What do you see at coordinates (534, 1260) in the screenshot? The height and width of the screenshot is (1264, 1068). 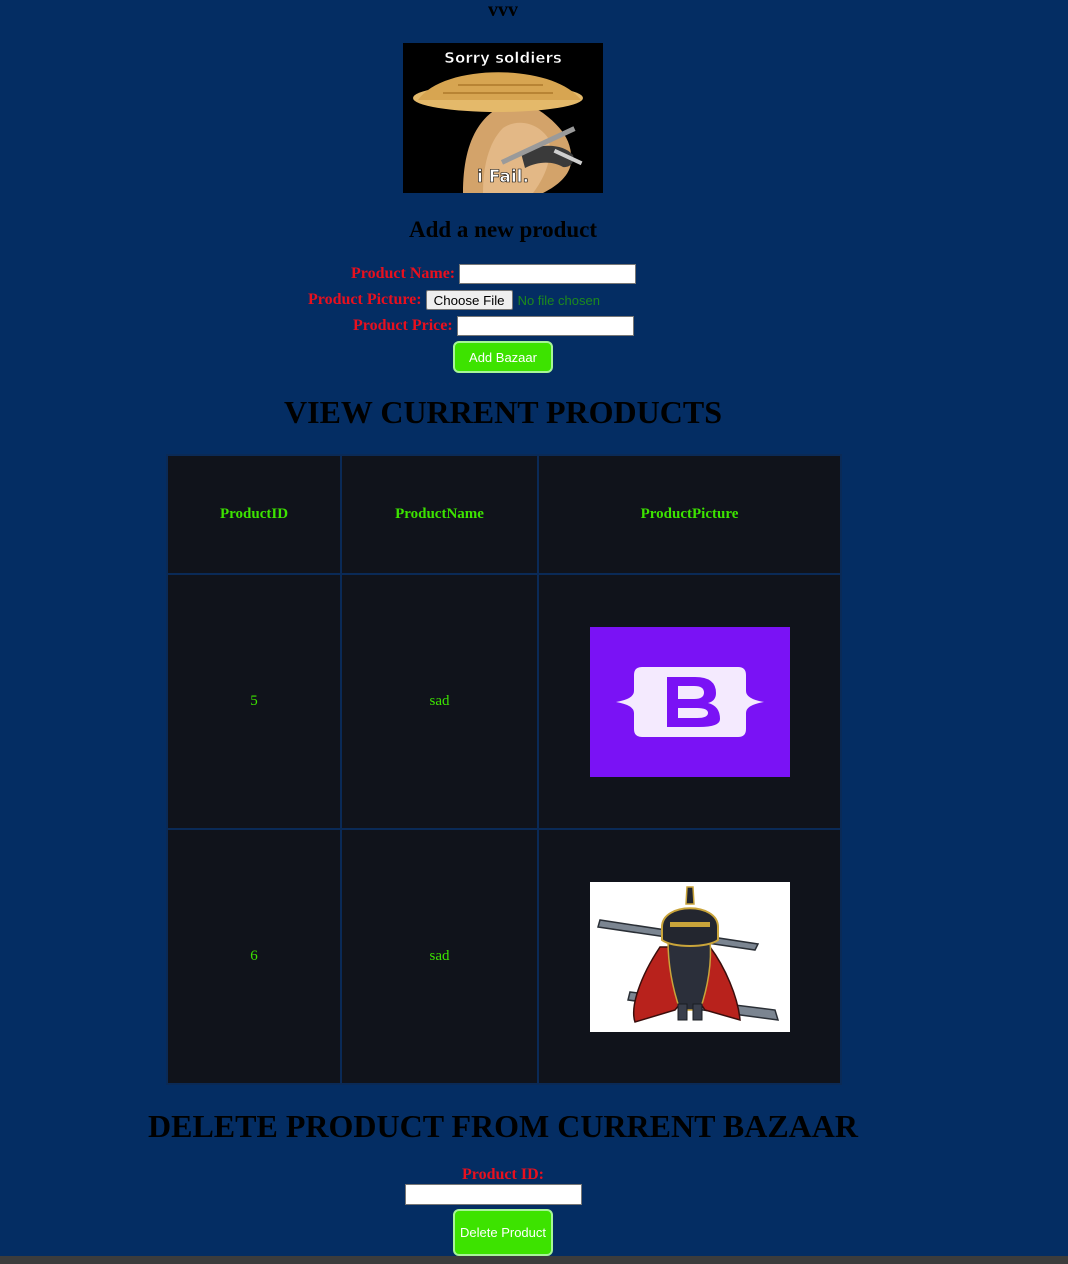 I see `bottom-scrollbar` at bounding box center [534, 1260].